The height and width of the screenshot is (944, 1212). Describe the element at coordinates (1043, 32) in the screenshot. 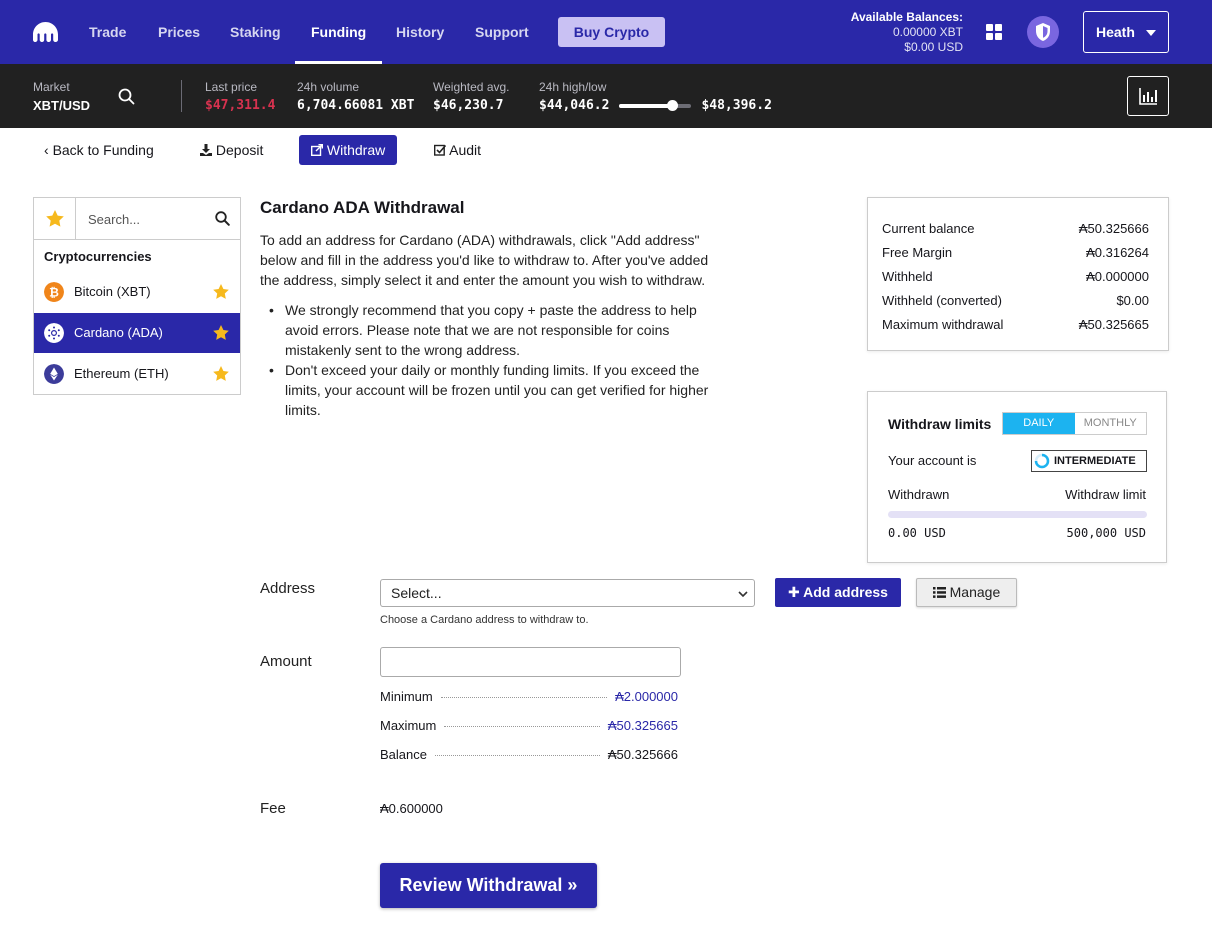

I see `security-shield-icon` at that location.